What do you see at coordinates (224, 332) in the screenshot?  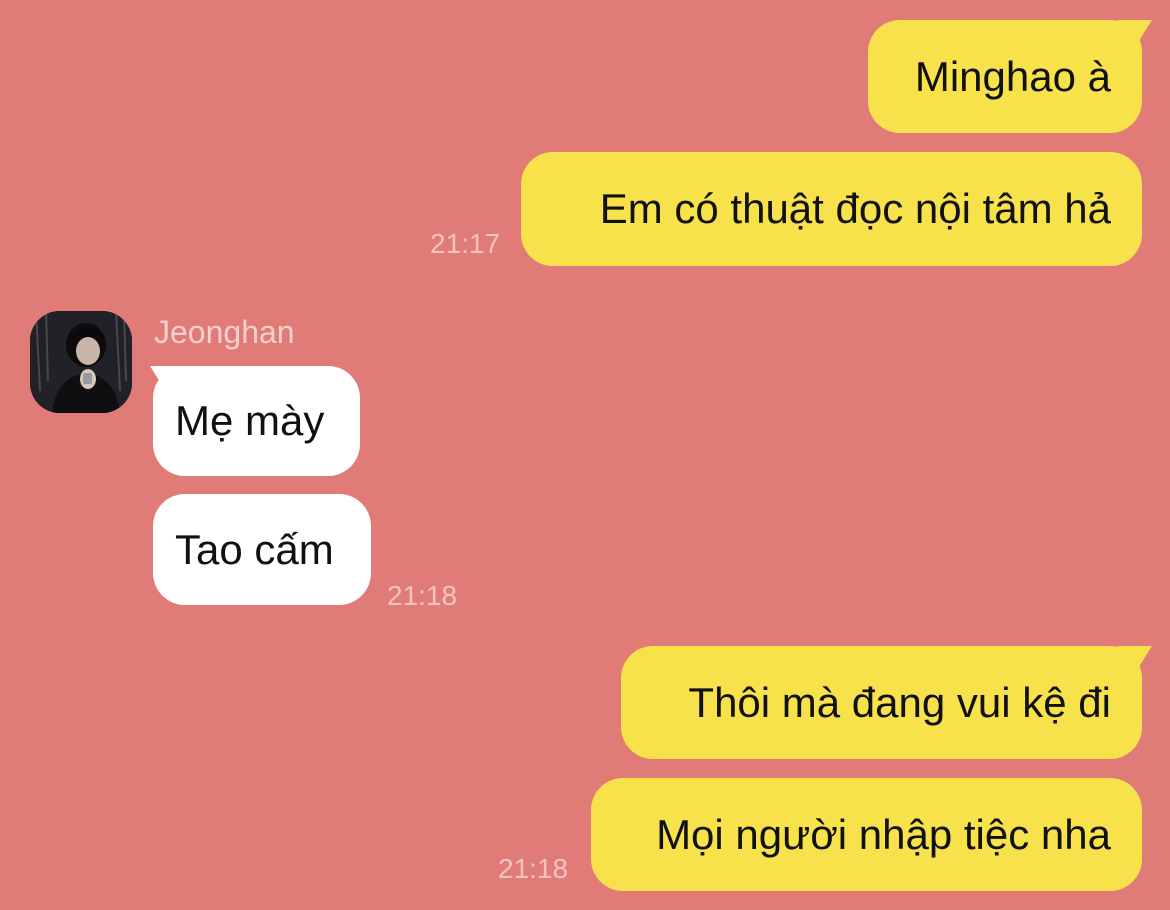 I see `sender-name: Jeonghan` at bounding box center [224, 332].